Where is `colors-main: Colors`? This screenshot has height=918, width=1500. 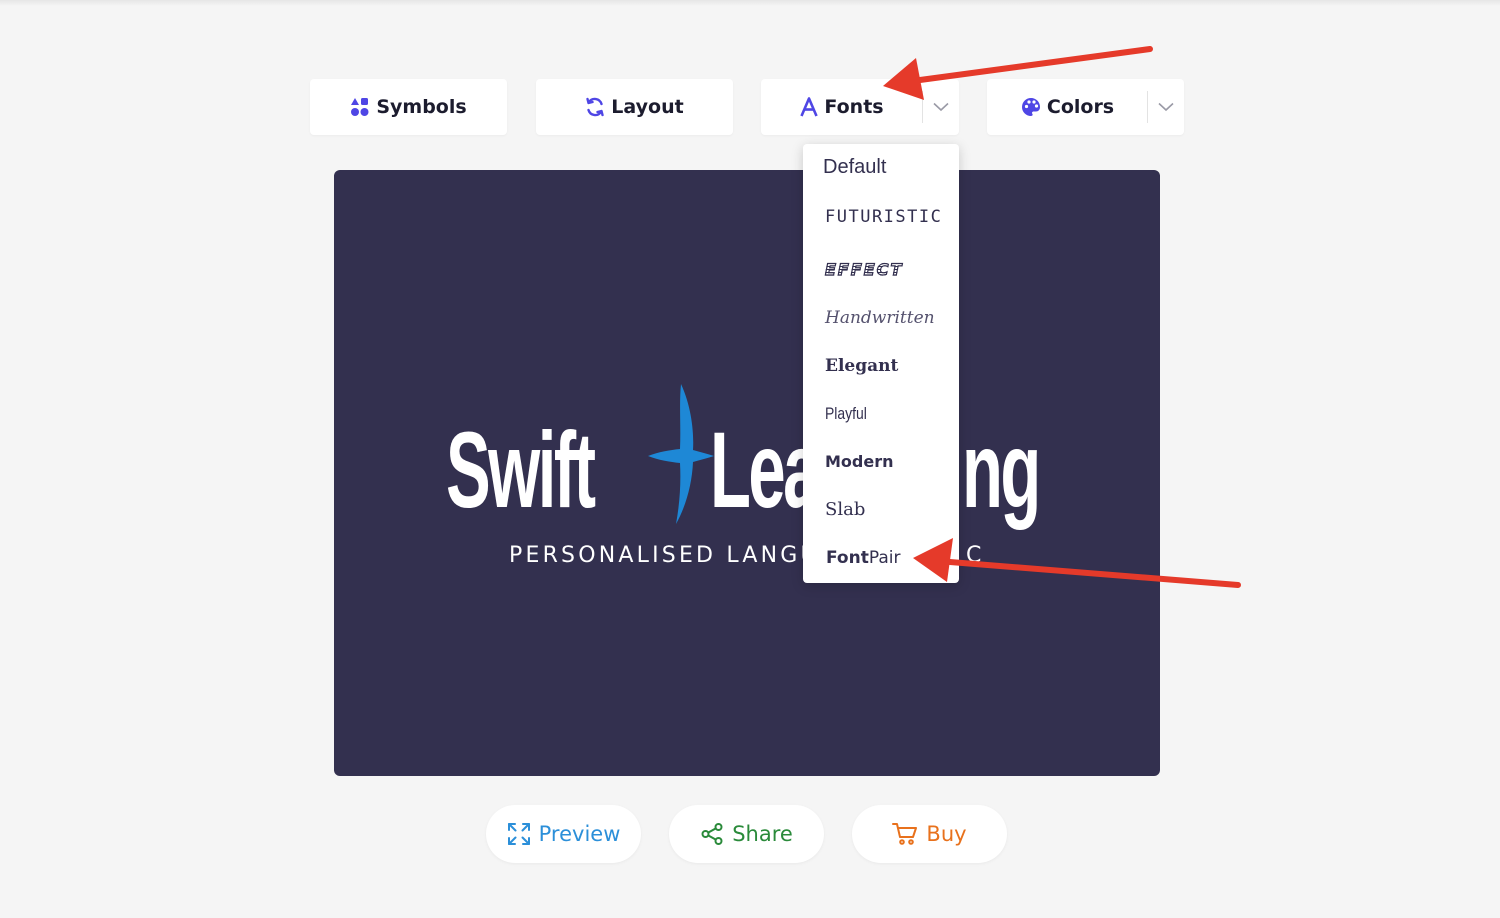
colors-main: Colors is located at coordinates (1067, 107).